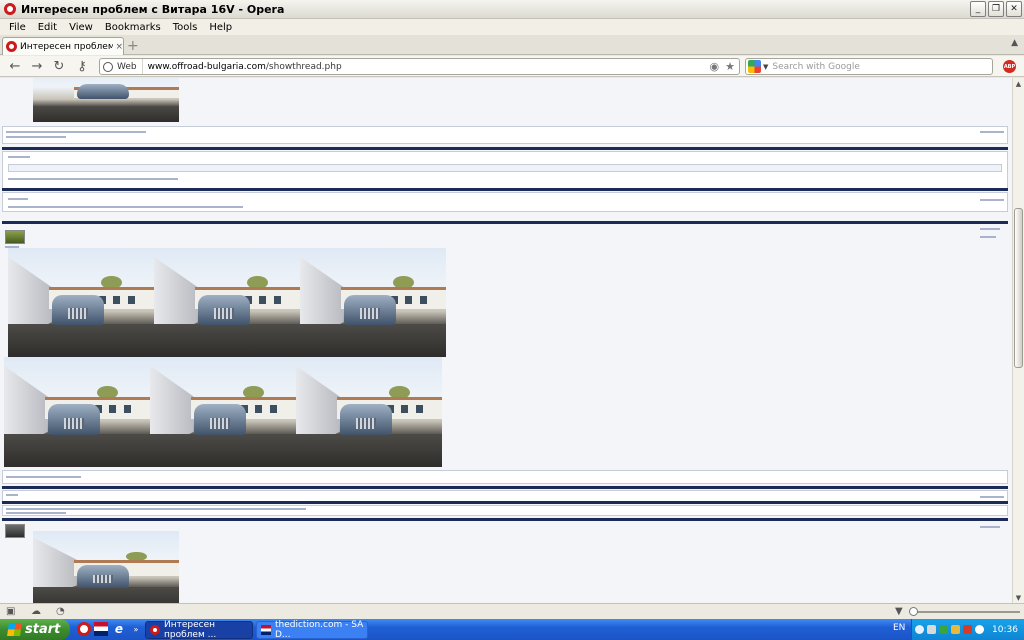  I want to click on tab-active: Интересен проблем с В... ×, so click(63, 46).